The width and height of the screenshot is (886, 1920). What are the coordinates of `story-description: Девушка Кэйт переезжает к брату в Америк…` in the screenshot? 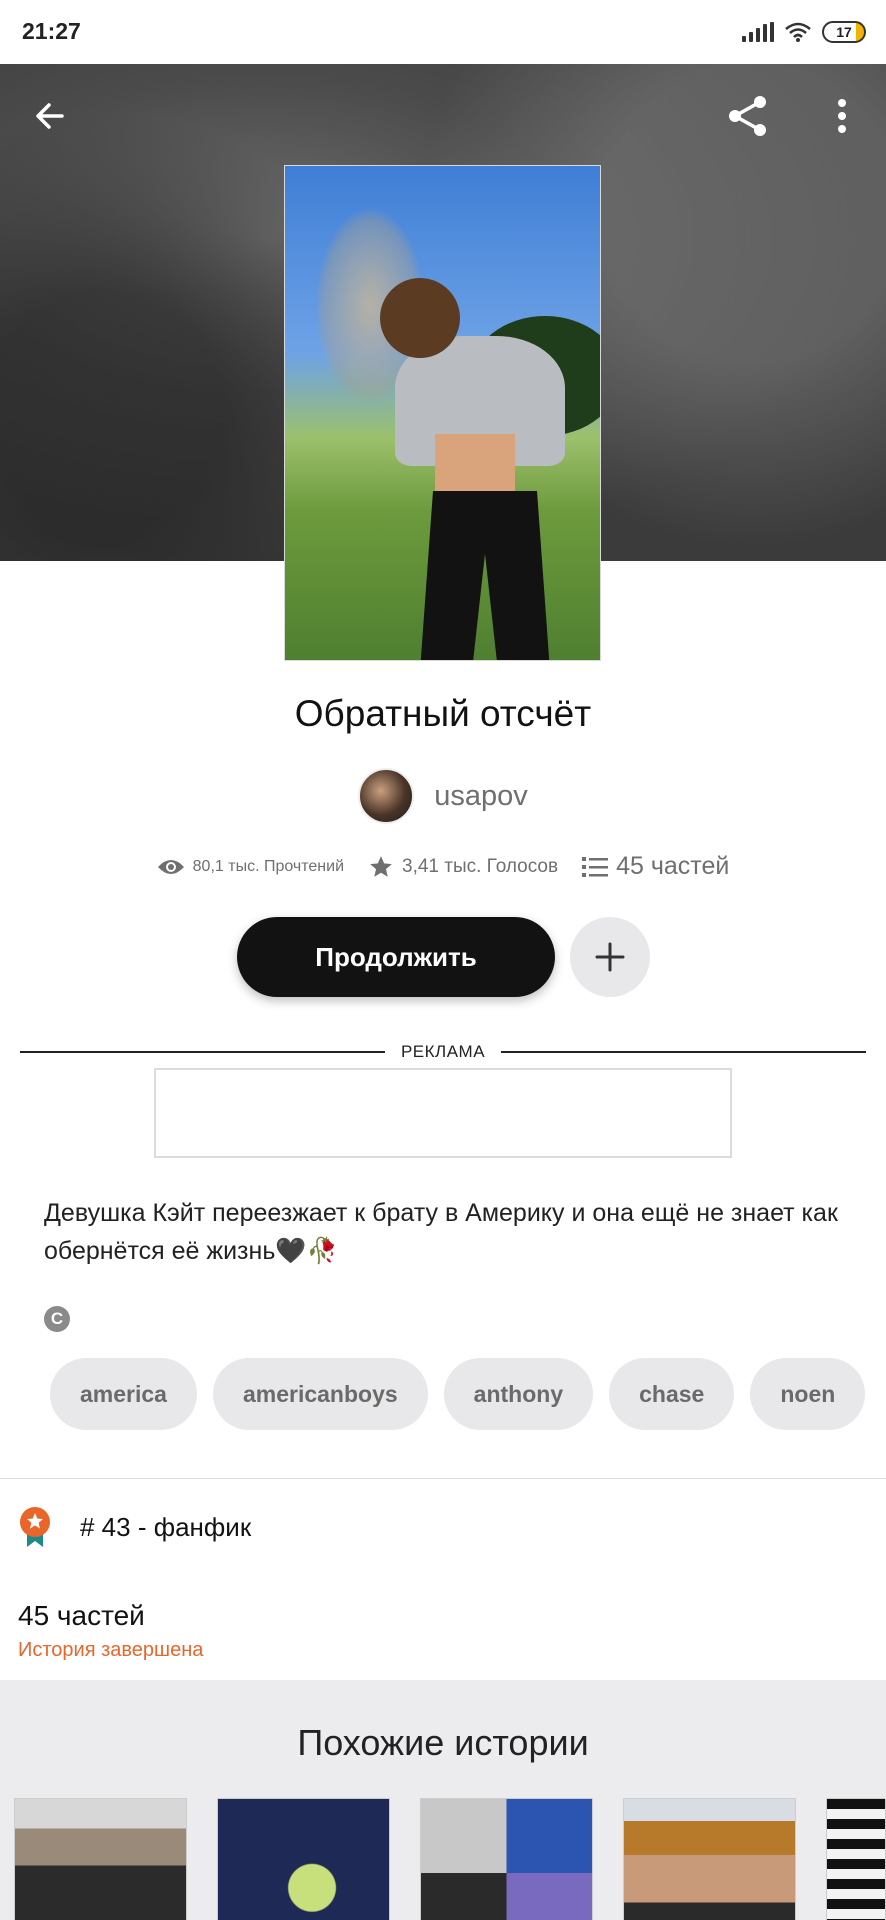 It's located at (441, 1232).